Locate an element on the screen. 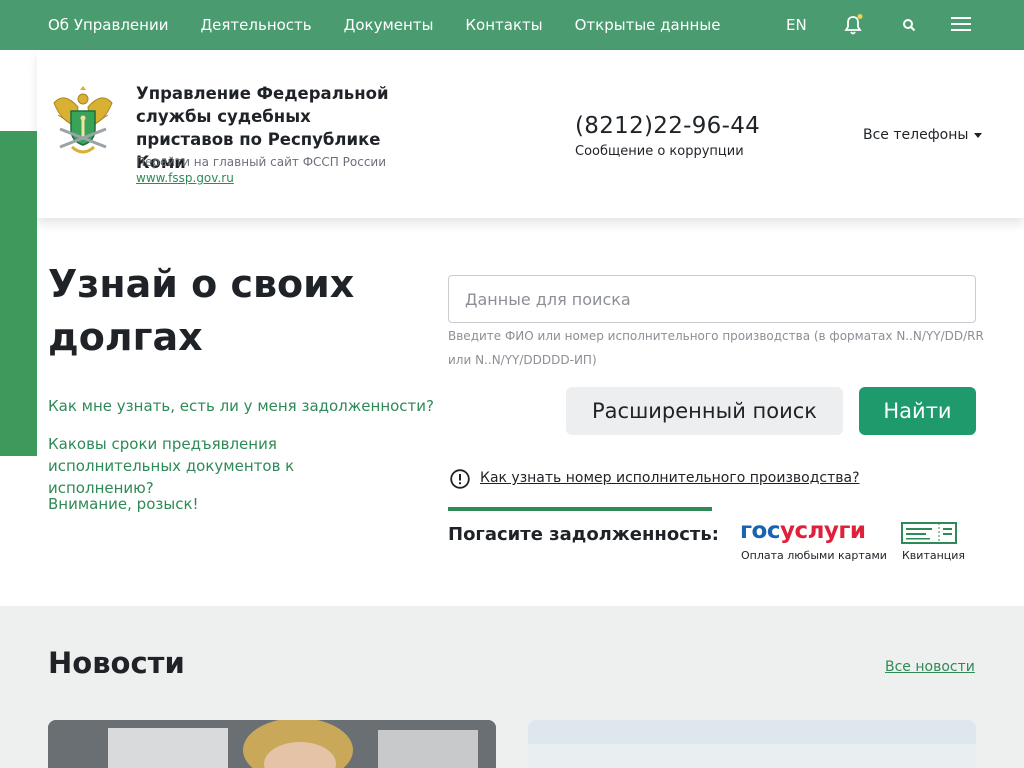 The image size is (1024, 768). gosuslugi-logo-part2: услуги is located at coordinates (822, 531).